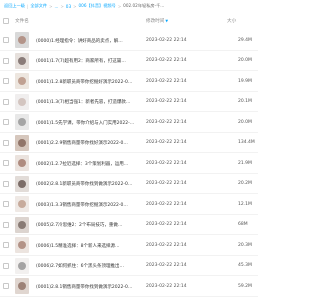 This screenshot has height=300, width=320. I want to click on column-header-date-label: 修改时间, so click(155, 21).